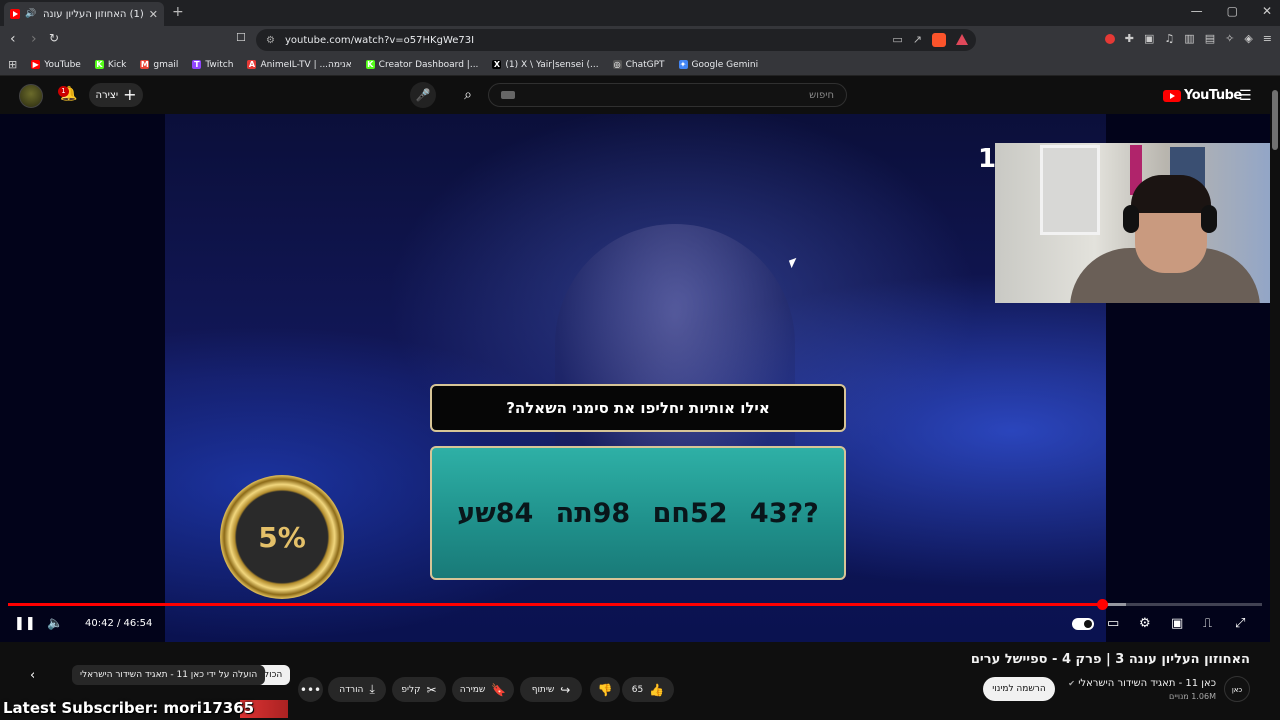  What do you see at coordinates (1172, 95) in the screenshot?
I see `youtube-play-icon` at bounding box center [1172, 95].